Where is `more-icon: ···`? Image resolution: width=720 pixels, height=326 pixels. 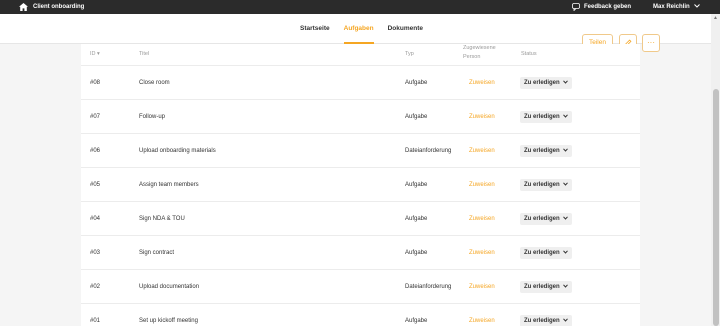
more-icon: ··· is located at coordinates (651, 42).